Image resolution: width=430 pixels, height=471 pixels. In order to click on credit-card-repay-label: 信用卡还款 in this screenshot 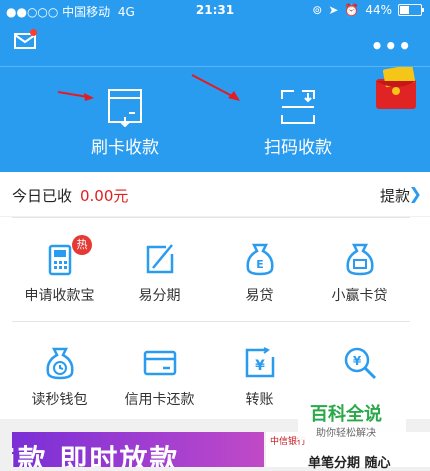, I will do `click(159, 400)`.